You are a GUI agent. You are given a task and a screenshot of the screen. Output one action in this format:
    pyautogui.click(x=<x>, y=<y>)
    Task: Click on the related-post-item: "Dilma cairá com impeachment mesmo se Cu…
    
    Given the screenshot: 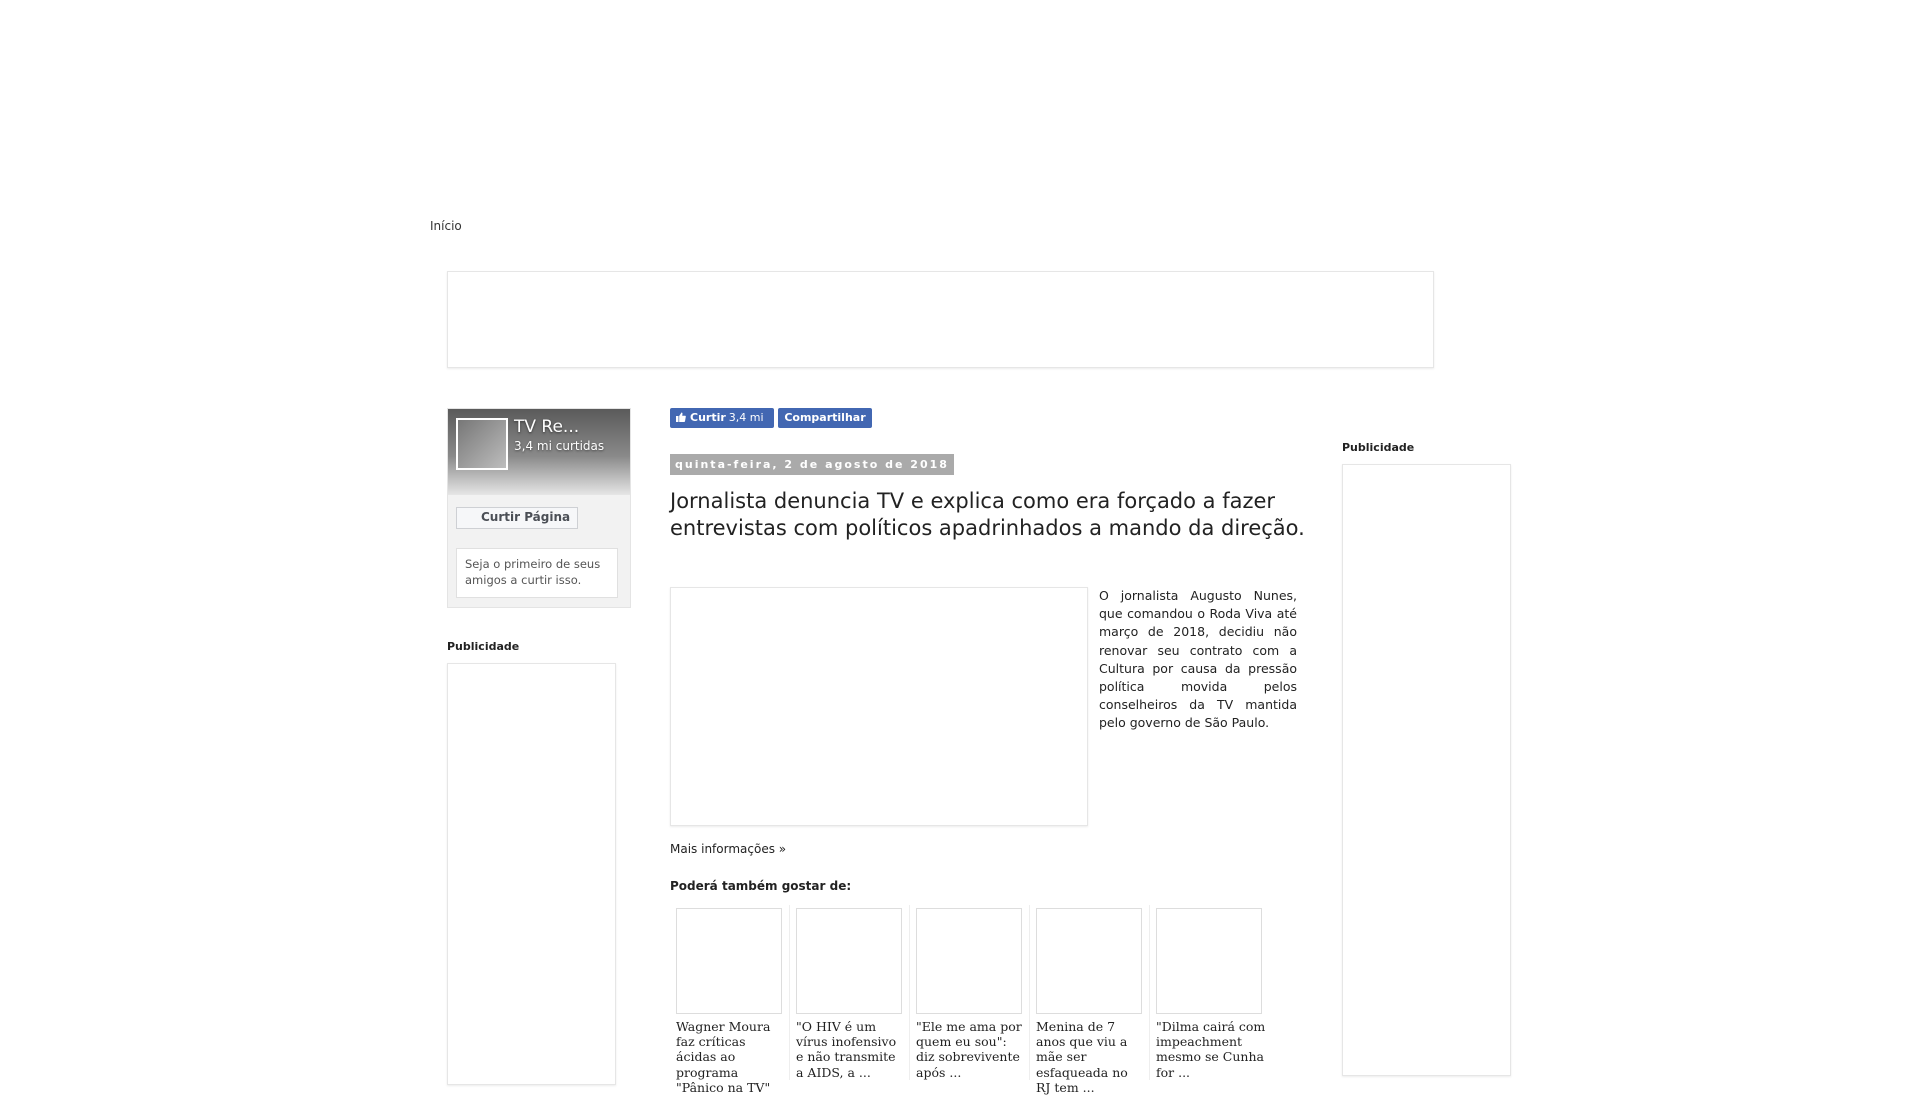 What is the action you would take?
    pyautogui.click(x=1210, y=992)
    